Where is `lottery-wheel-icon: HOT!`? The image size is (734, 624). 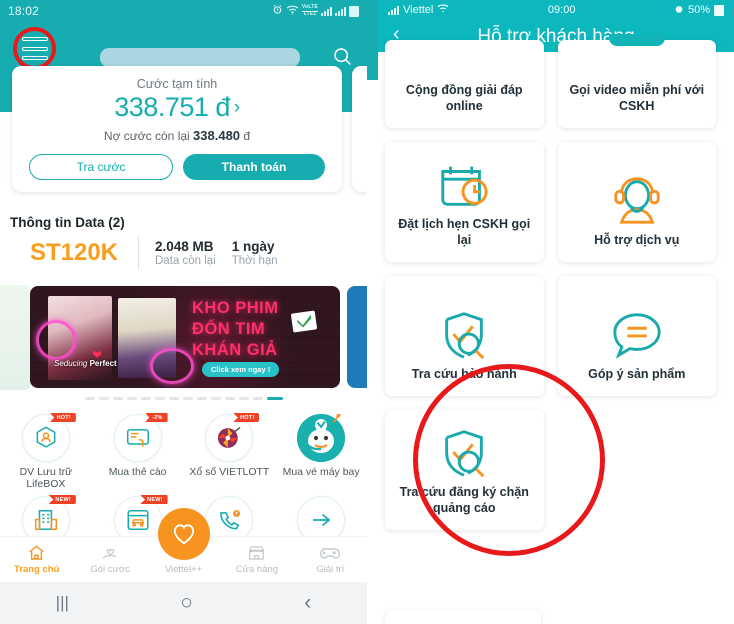
lottery-wheel-icon: HOT! is located at coordinates (232, 437).